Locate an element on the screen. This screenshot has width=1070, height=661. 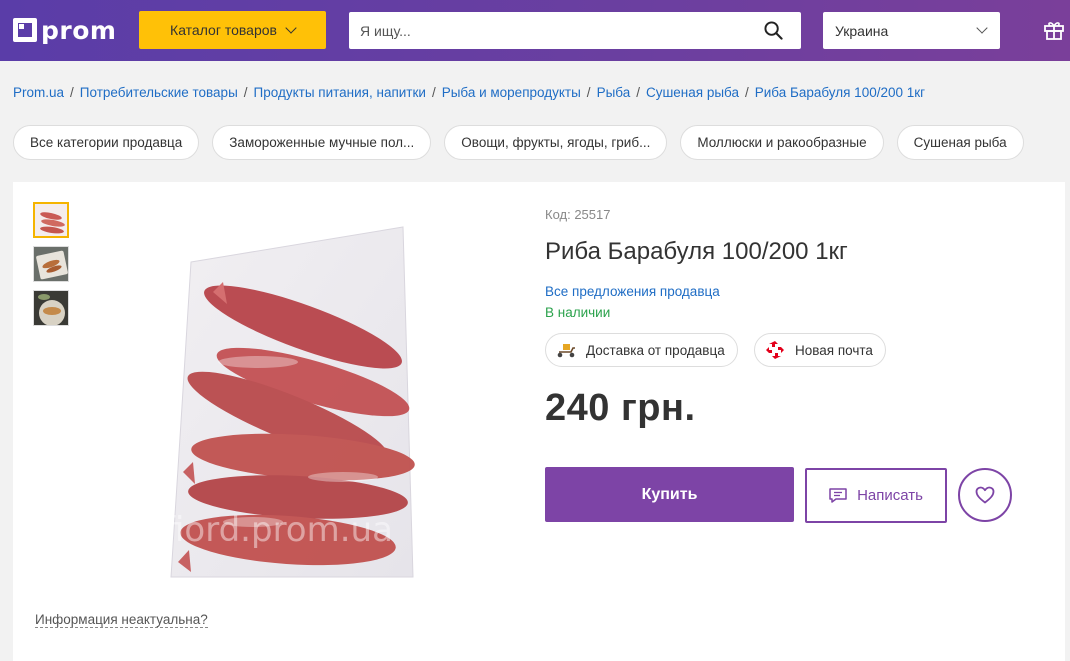
breadcrumb-link: Сушеная рыба is located at coordinates (692, 92).